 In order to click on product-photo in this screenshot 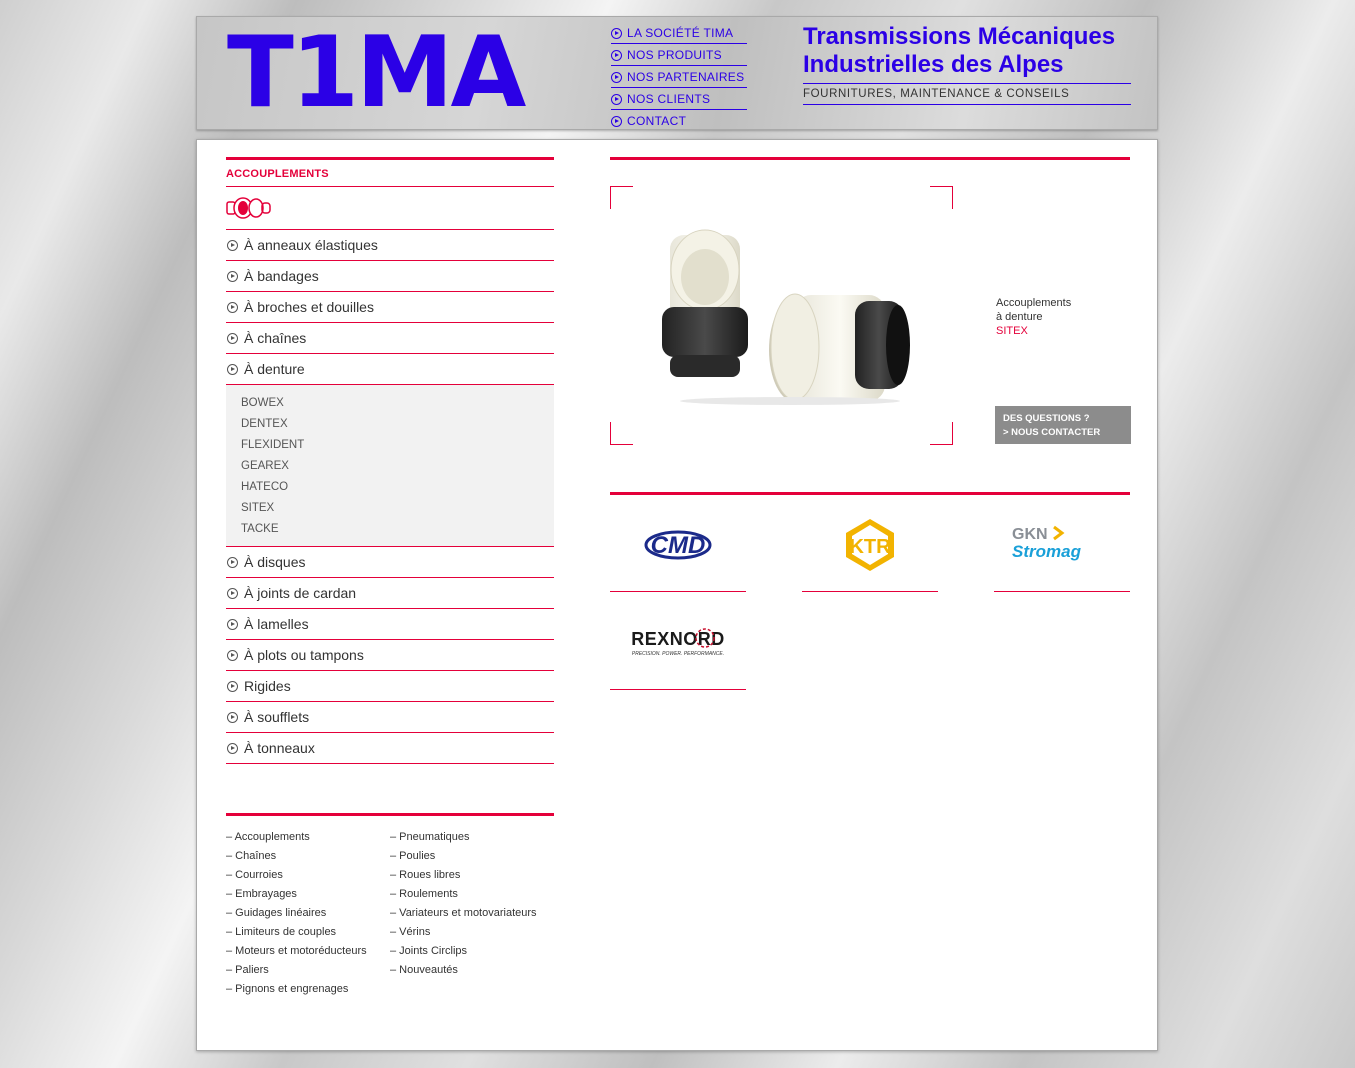, I will do `click(786, 317)`.